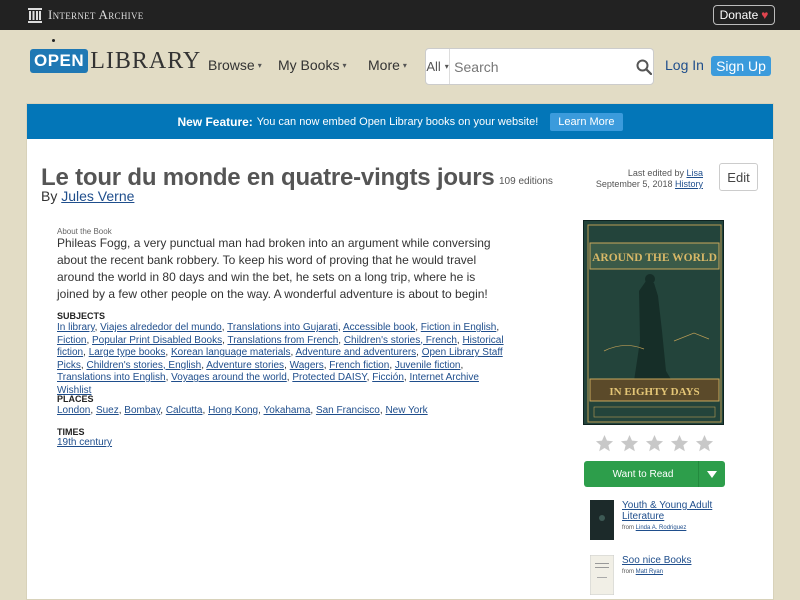 Image resolution: width=800 pixels, height=600 pixels. What do you see at coordinates (359, 365) in the screenshot?
I see `tag-link: French fiction` at bounding box center [359, 365].